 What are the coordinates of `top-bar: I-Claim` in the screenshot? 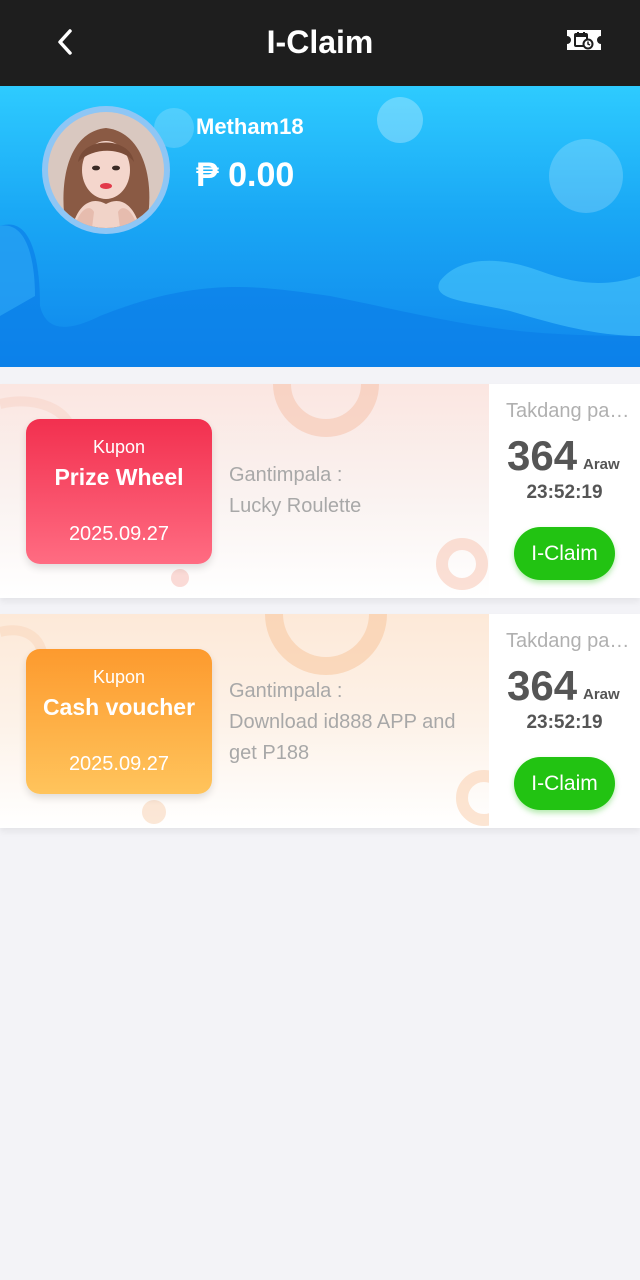 It's located at (320, 43).